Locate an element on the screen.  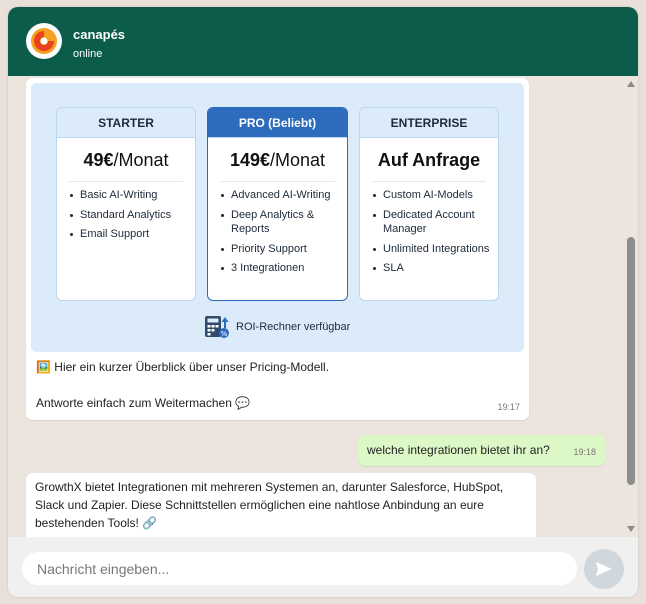
feature-item: 3 Integrationen is located at coordinates (280, 268).